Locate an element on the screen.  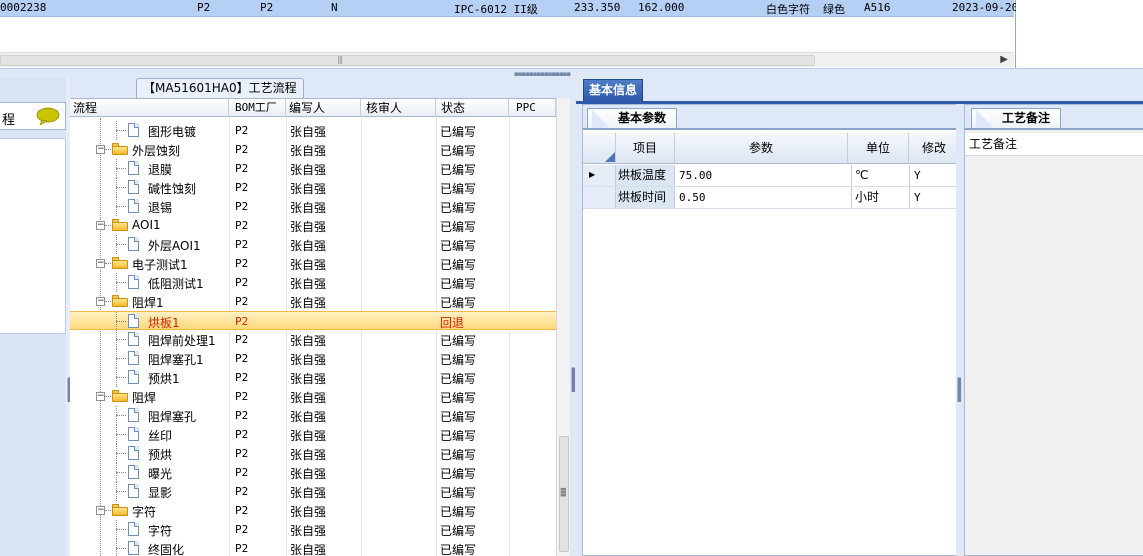
top-cell-char-color: 白色字符 is located at coordinates (788, 9).